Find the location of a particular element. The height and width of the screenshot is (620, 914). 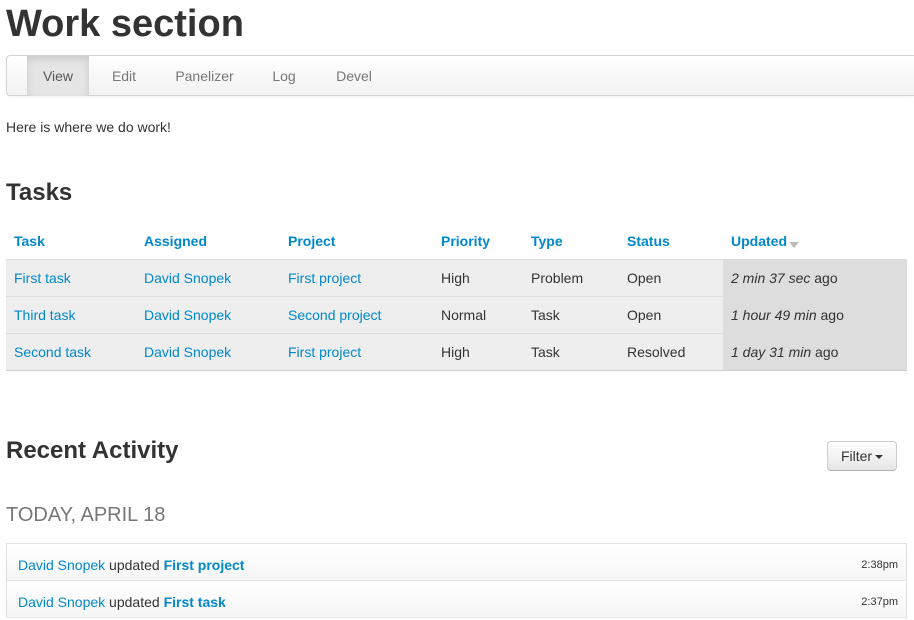

updated-duration: 2 min 37 sec is located at coordinates (771, 278).